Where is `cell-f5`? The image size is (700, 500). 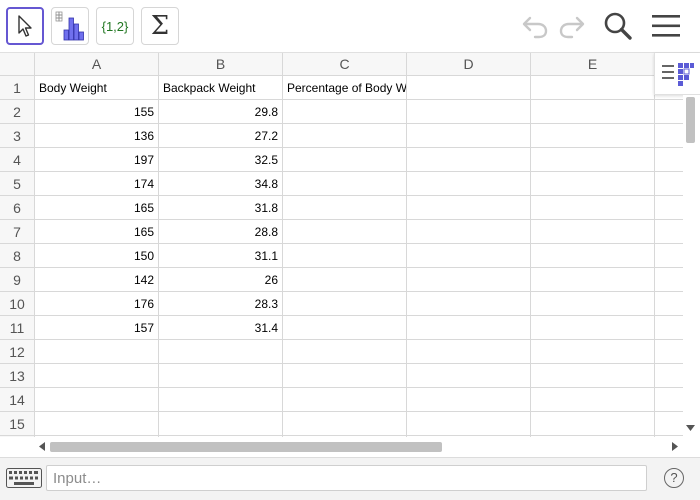
cell-f5 is located at coordinates (669, 184).